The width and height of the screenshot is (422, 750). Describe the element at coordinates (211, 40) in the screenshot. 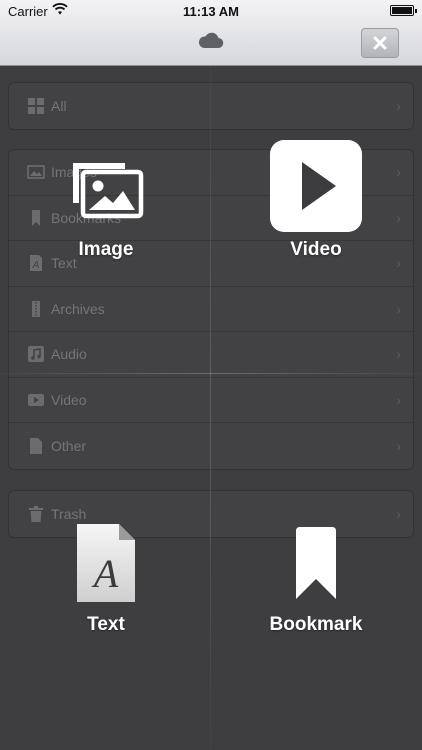

I see `cloud-icon` at that location.